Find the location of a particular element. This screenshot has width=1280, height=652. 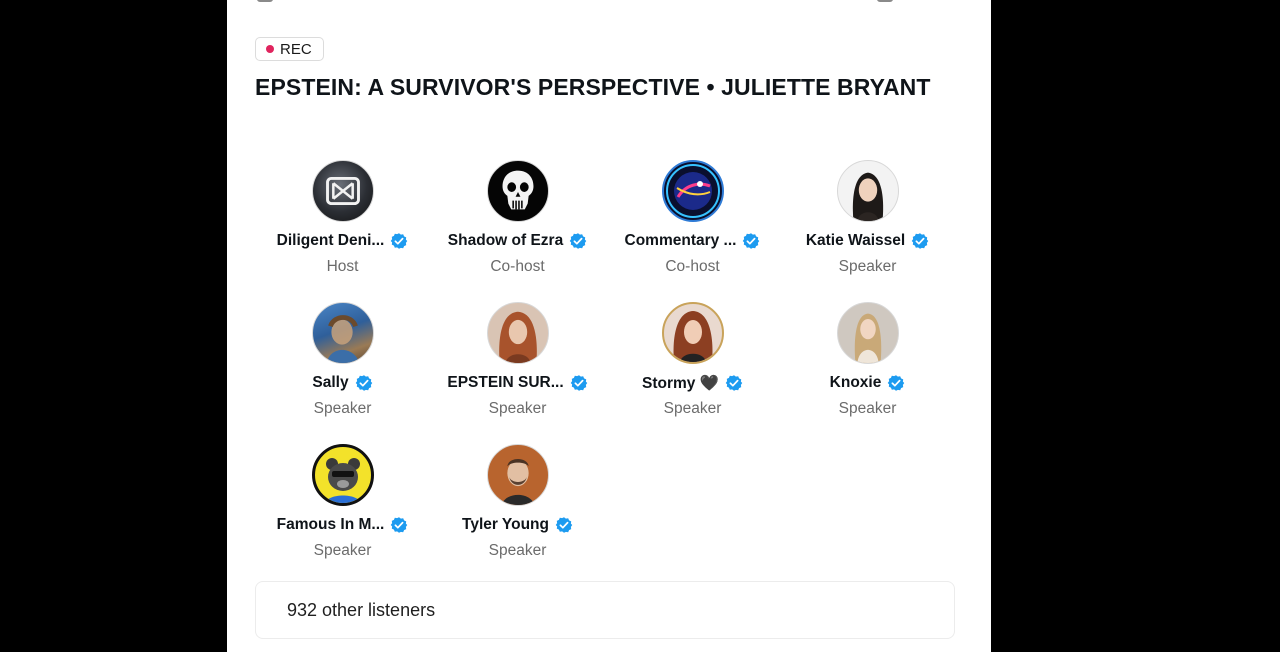

listeners-count-label: 932 other listeners is located at coordinates (361, 609).